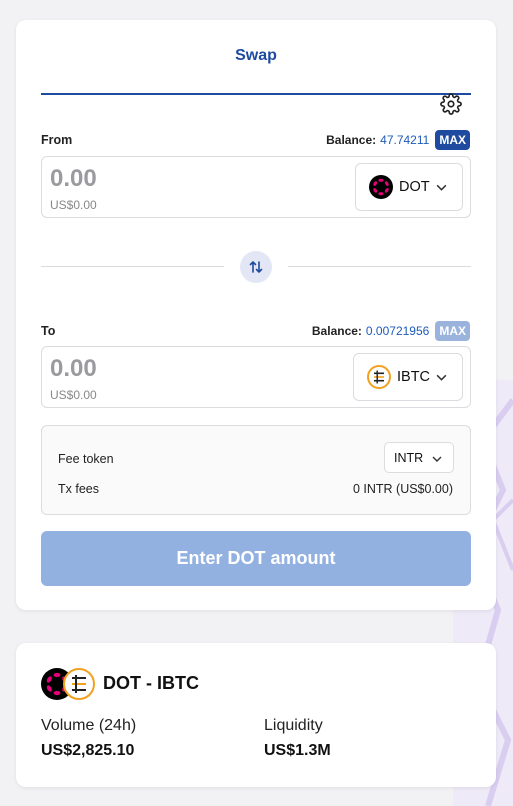  I want to click on to-token-select: IBTC, so click(408, 377).